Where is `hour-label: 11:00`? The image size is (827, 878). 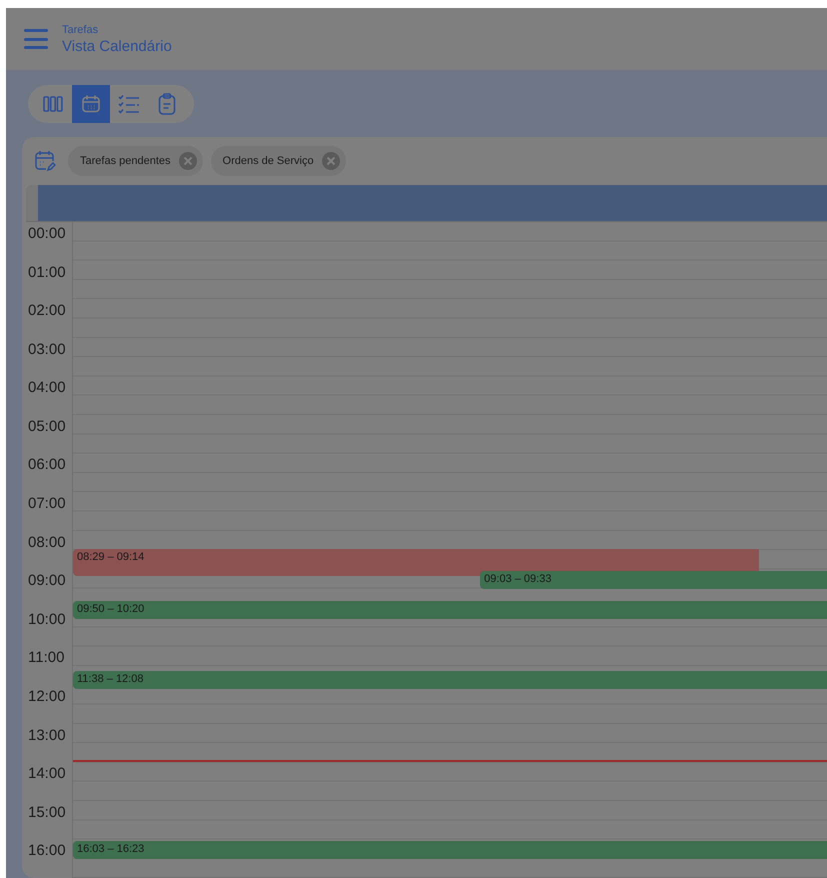 hour-label: 11:00 is located at coordinates (46, 658).